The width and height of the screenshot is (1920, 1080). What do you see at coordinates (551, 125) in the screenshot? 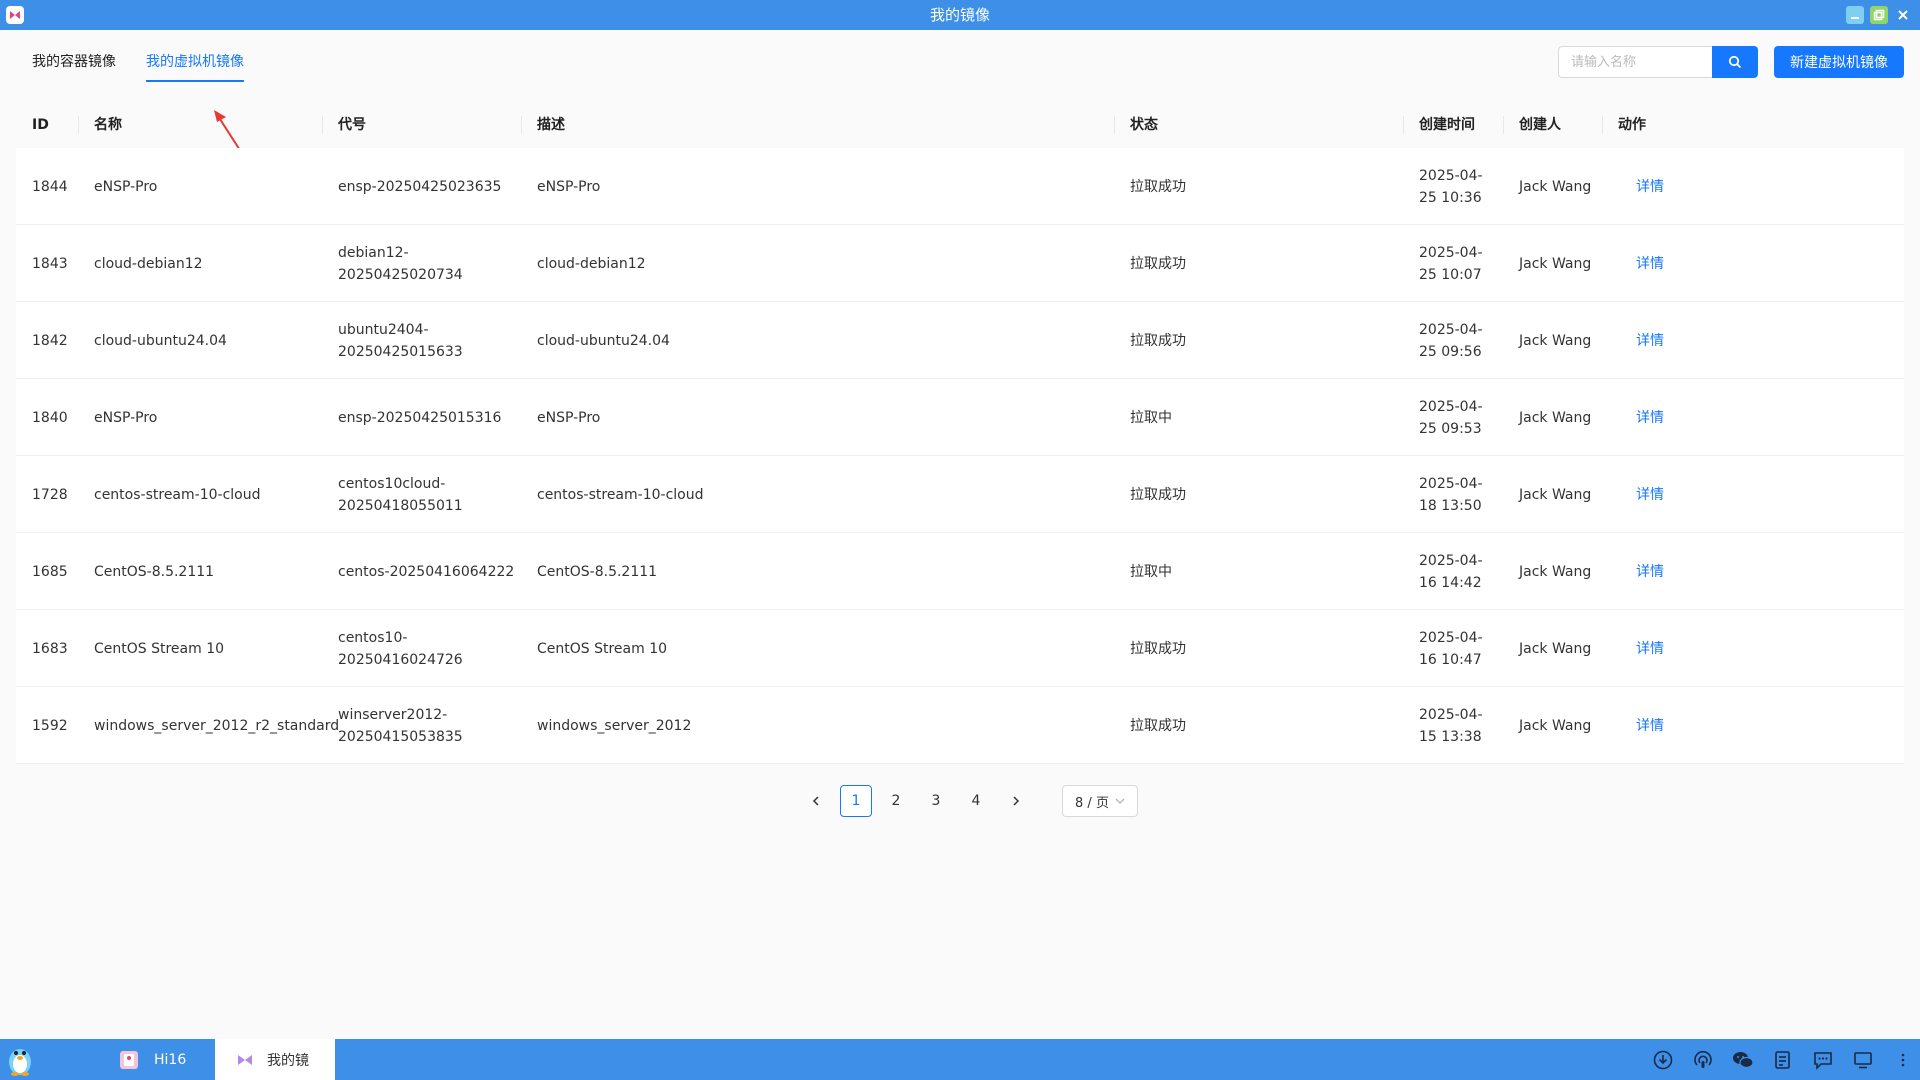
I see `header-description: 描述` at bounding box center [551, 125].